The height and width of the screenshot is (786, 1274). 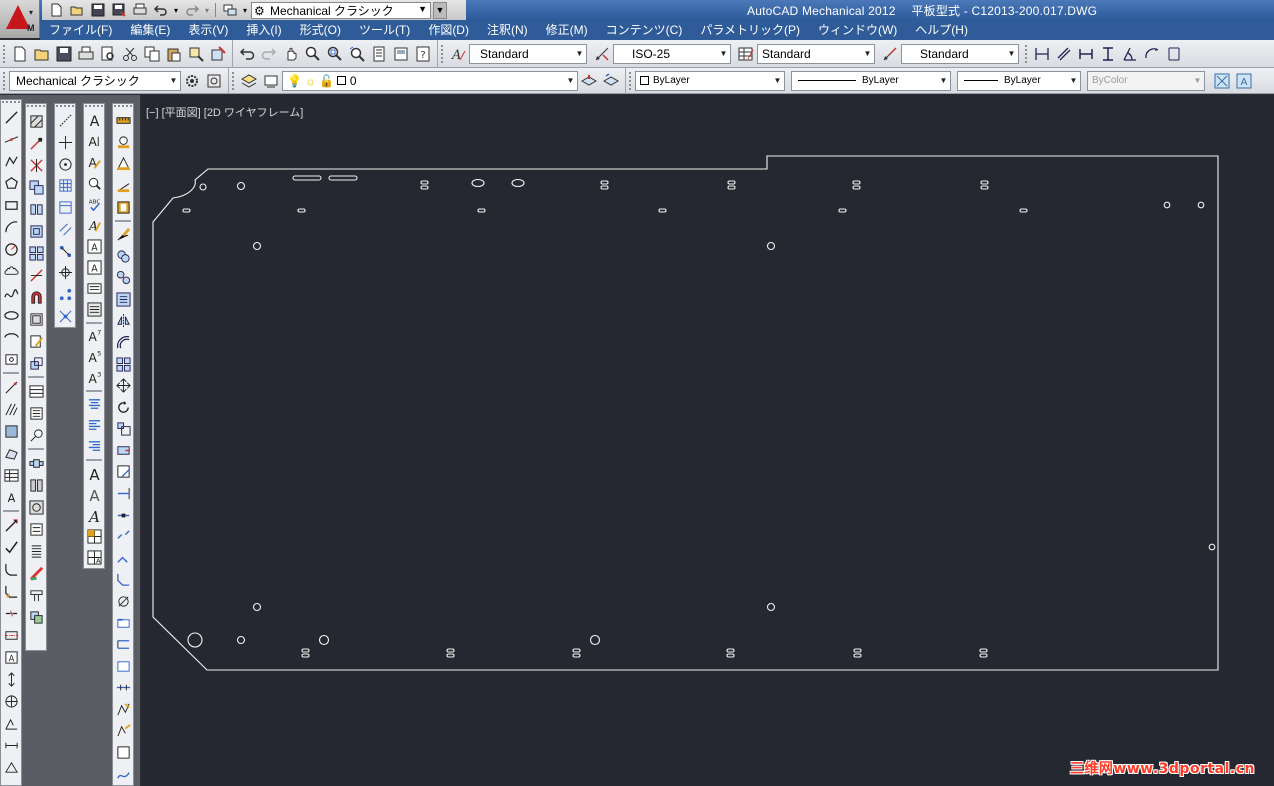 I want to click on justify-text-icon: A, so click(x=94, y=267).